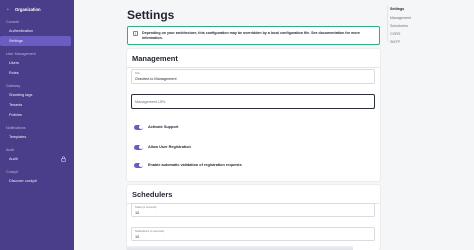 This screenshot has width=474, height=250. Describe the element at coordinates (37, 63) in the screenshot. I see `sidebar-item-users: Users` at that location.